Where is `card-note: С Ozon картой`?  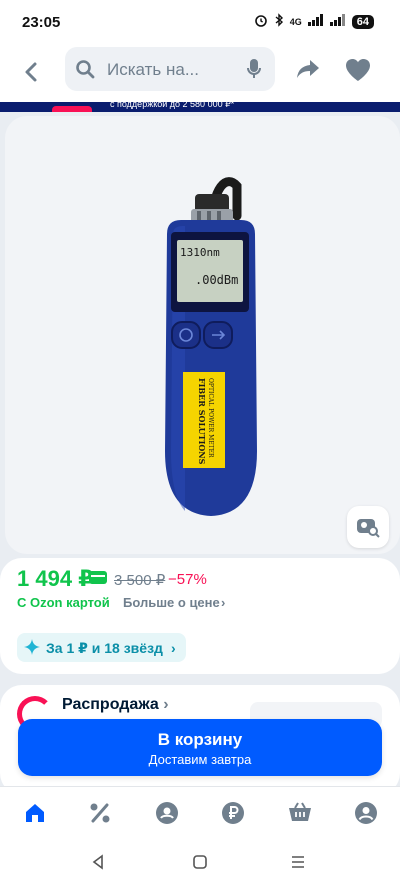
card-note: С Ozon картой is located at coordinates (63, 602).